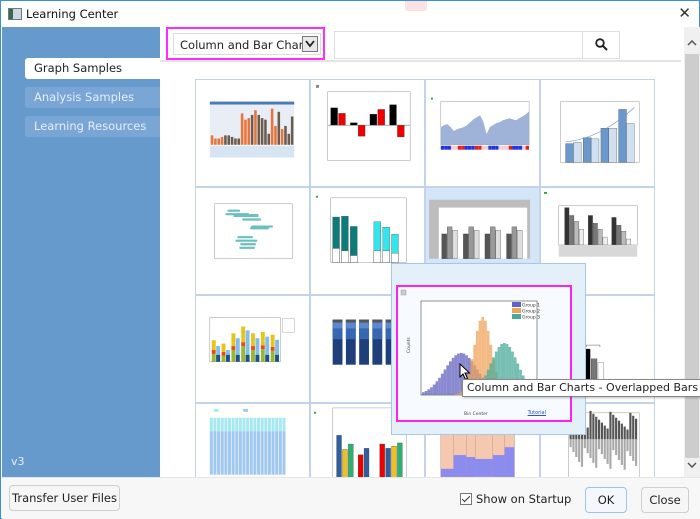 The image size is (700, 519). Describe the element at coordinates (247, 44) in the screenshot. I see `category-dropdown: Column and Bar Charts` at that location.